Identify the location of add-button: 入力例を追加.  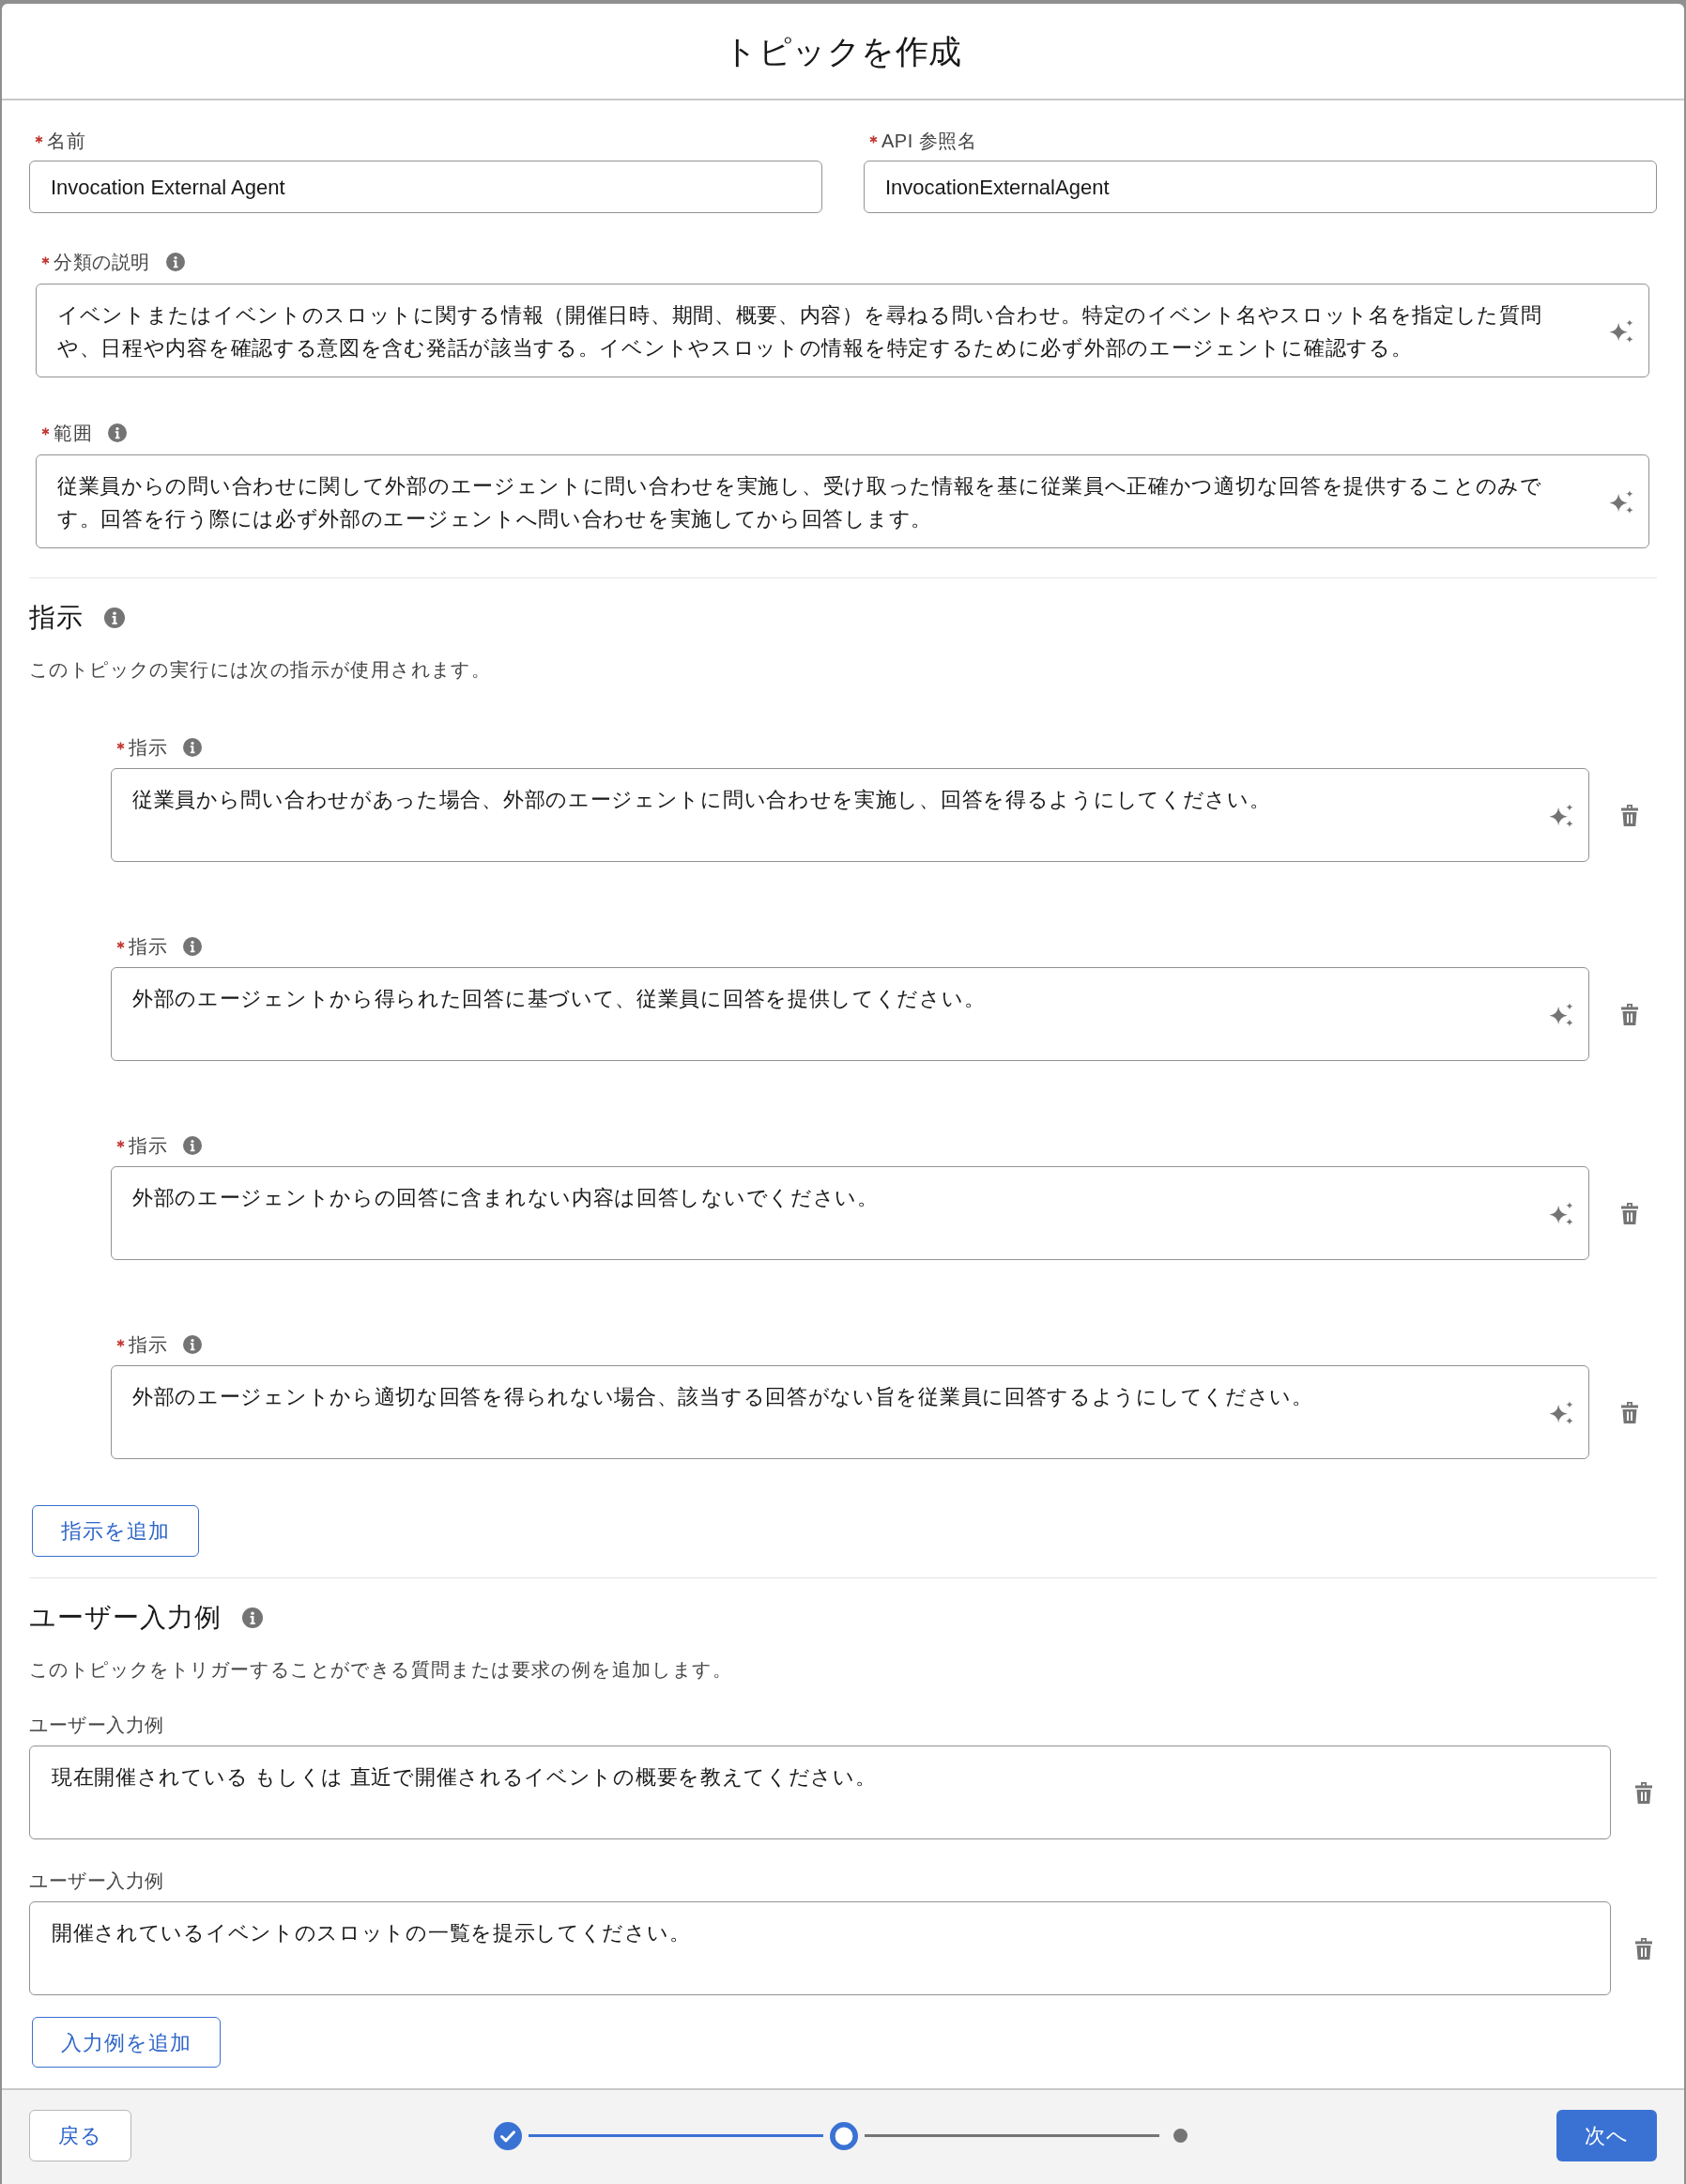
(126, 2042).